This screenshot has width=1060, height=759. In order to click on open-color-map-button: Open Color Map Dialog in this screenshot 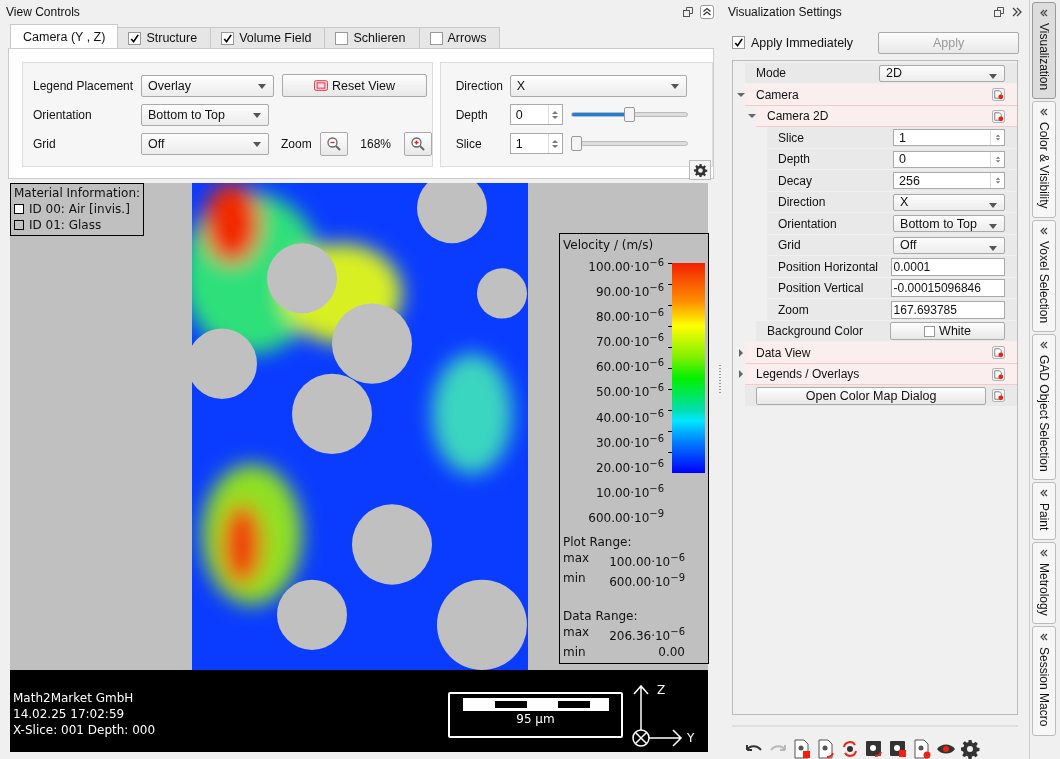, I will do `click(871, 395)`.